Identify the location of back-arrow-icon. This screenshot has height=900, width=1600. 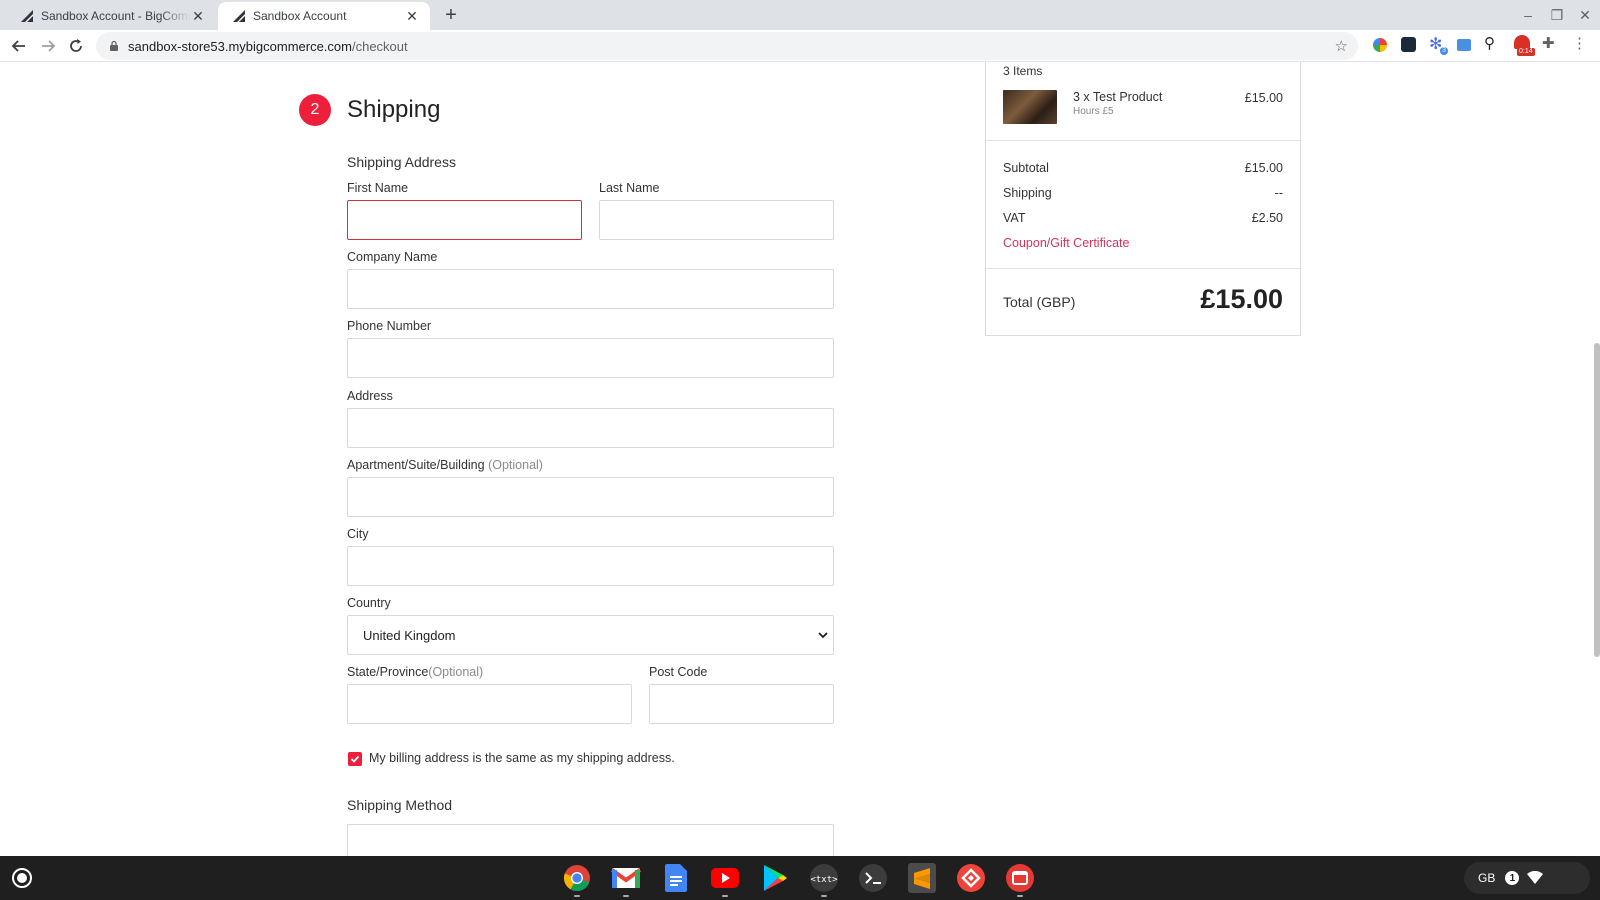
(19, 46).